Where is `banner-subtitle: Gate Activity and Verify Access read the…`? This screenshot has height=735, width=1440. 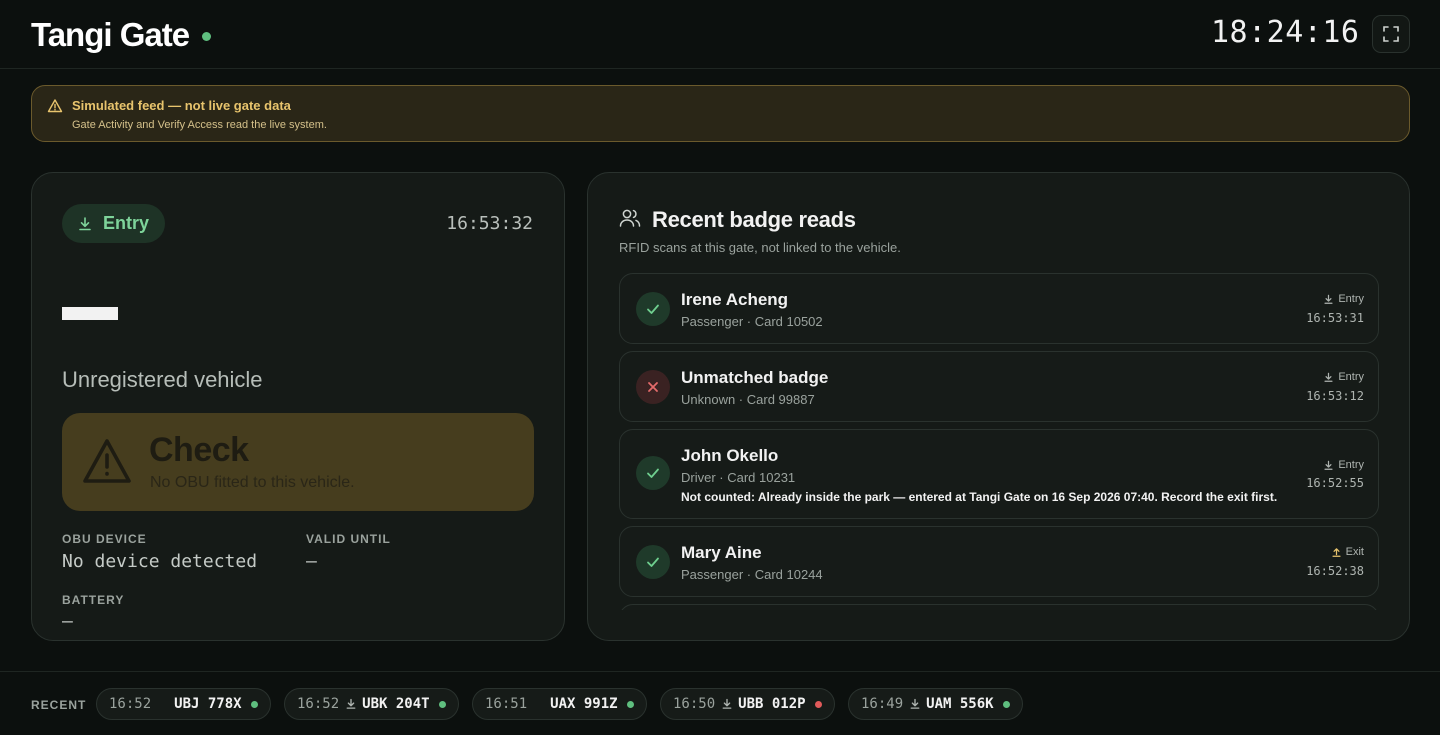 banner-subtitle: Gate Activity and Verify Access read the… is located at coordinates (199, 125).